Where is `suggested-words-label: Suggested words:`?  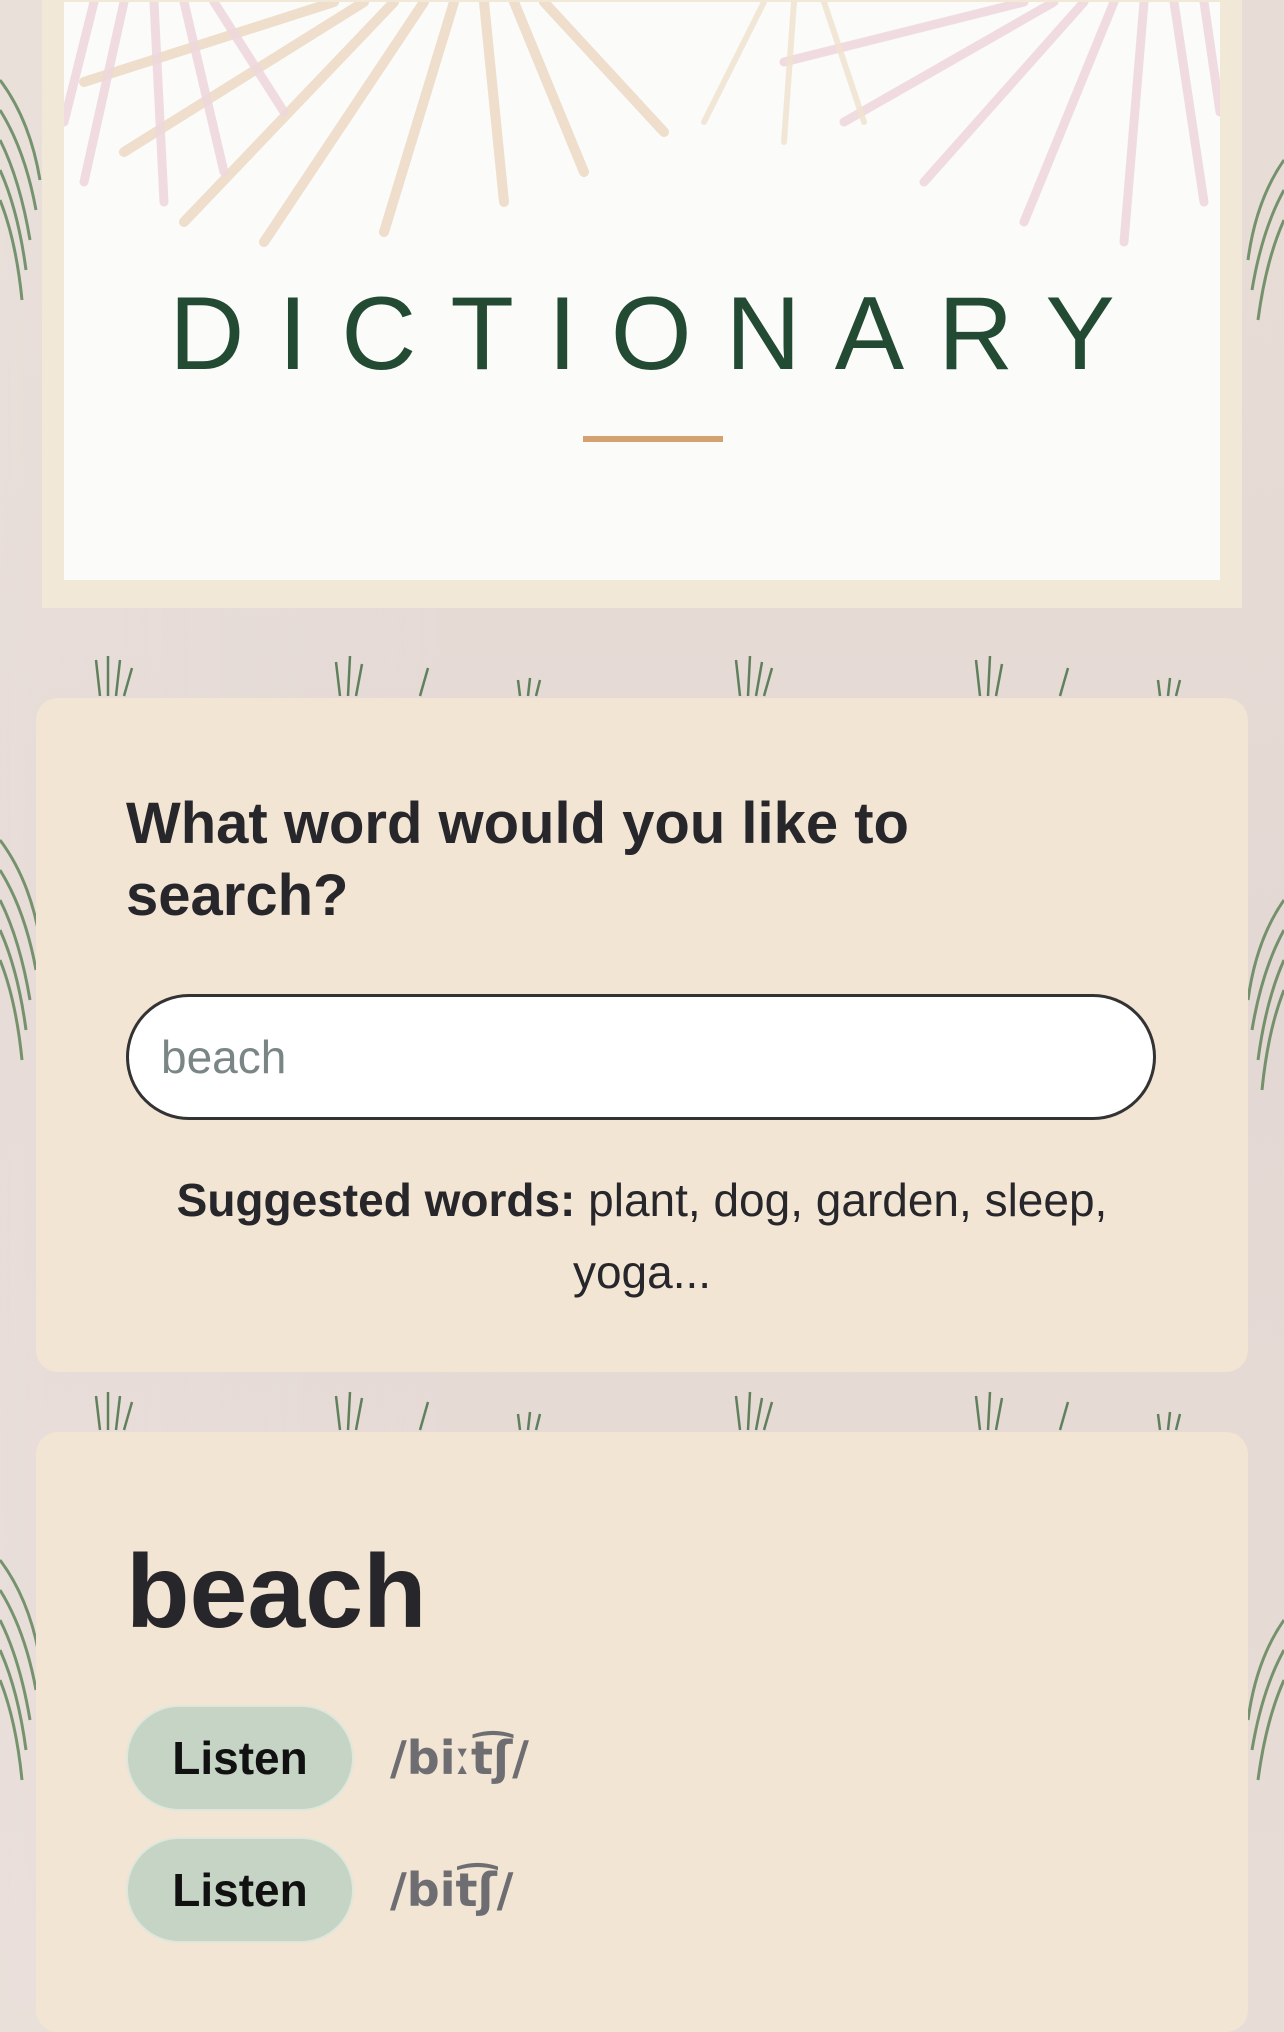
suggested-words-label: Suggested words: is located at coordinates (376, 1200).